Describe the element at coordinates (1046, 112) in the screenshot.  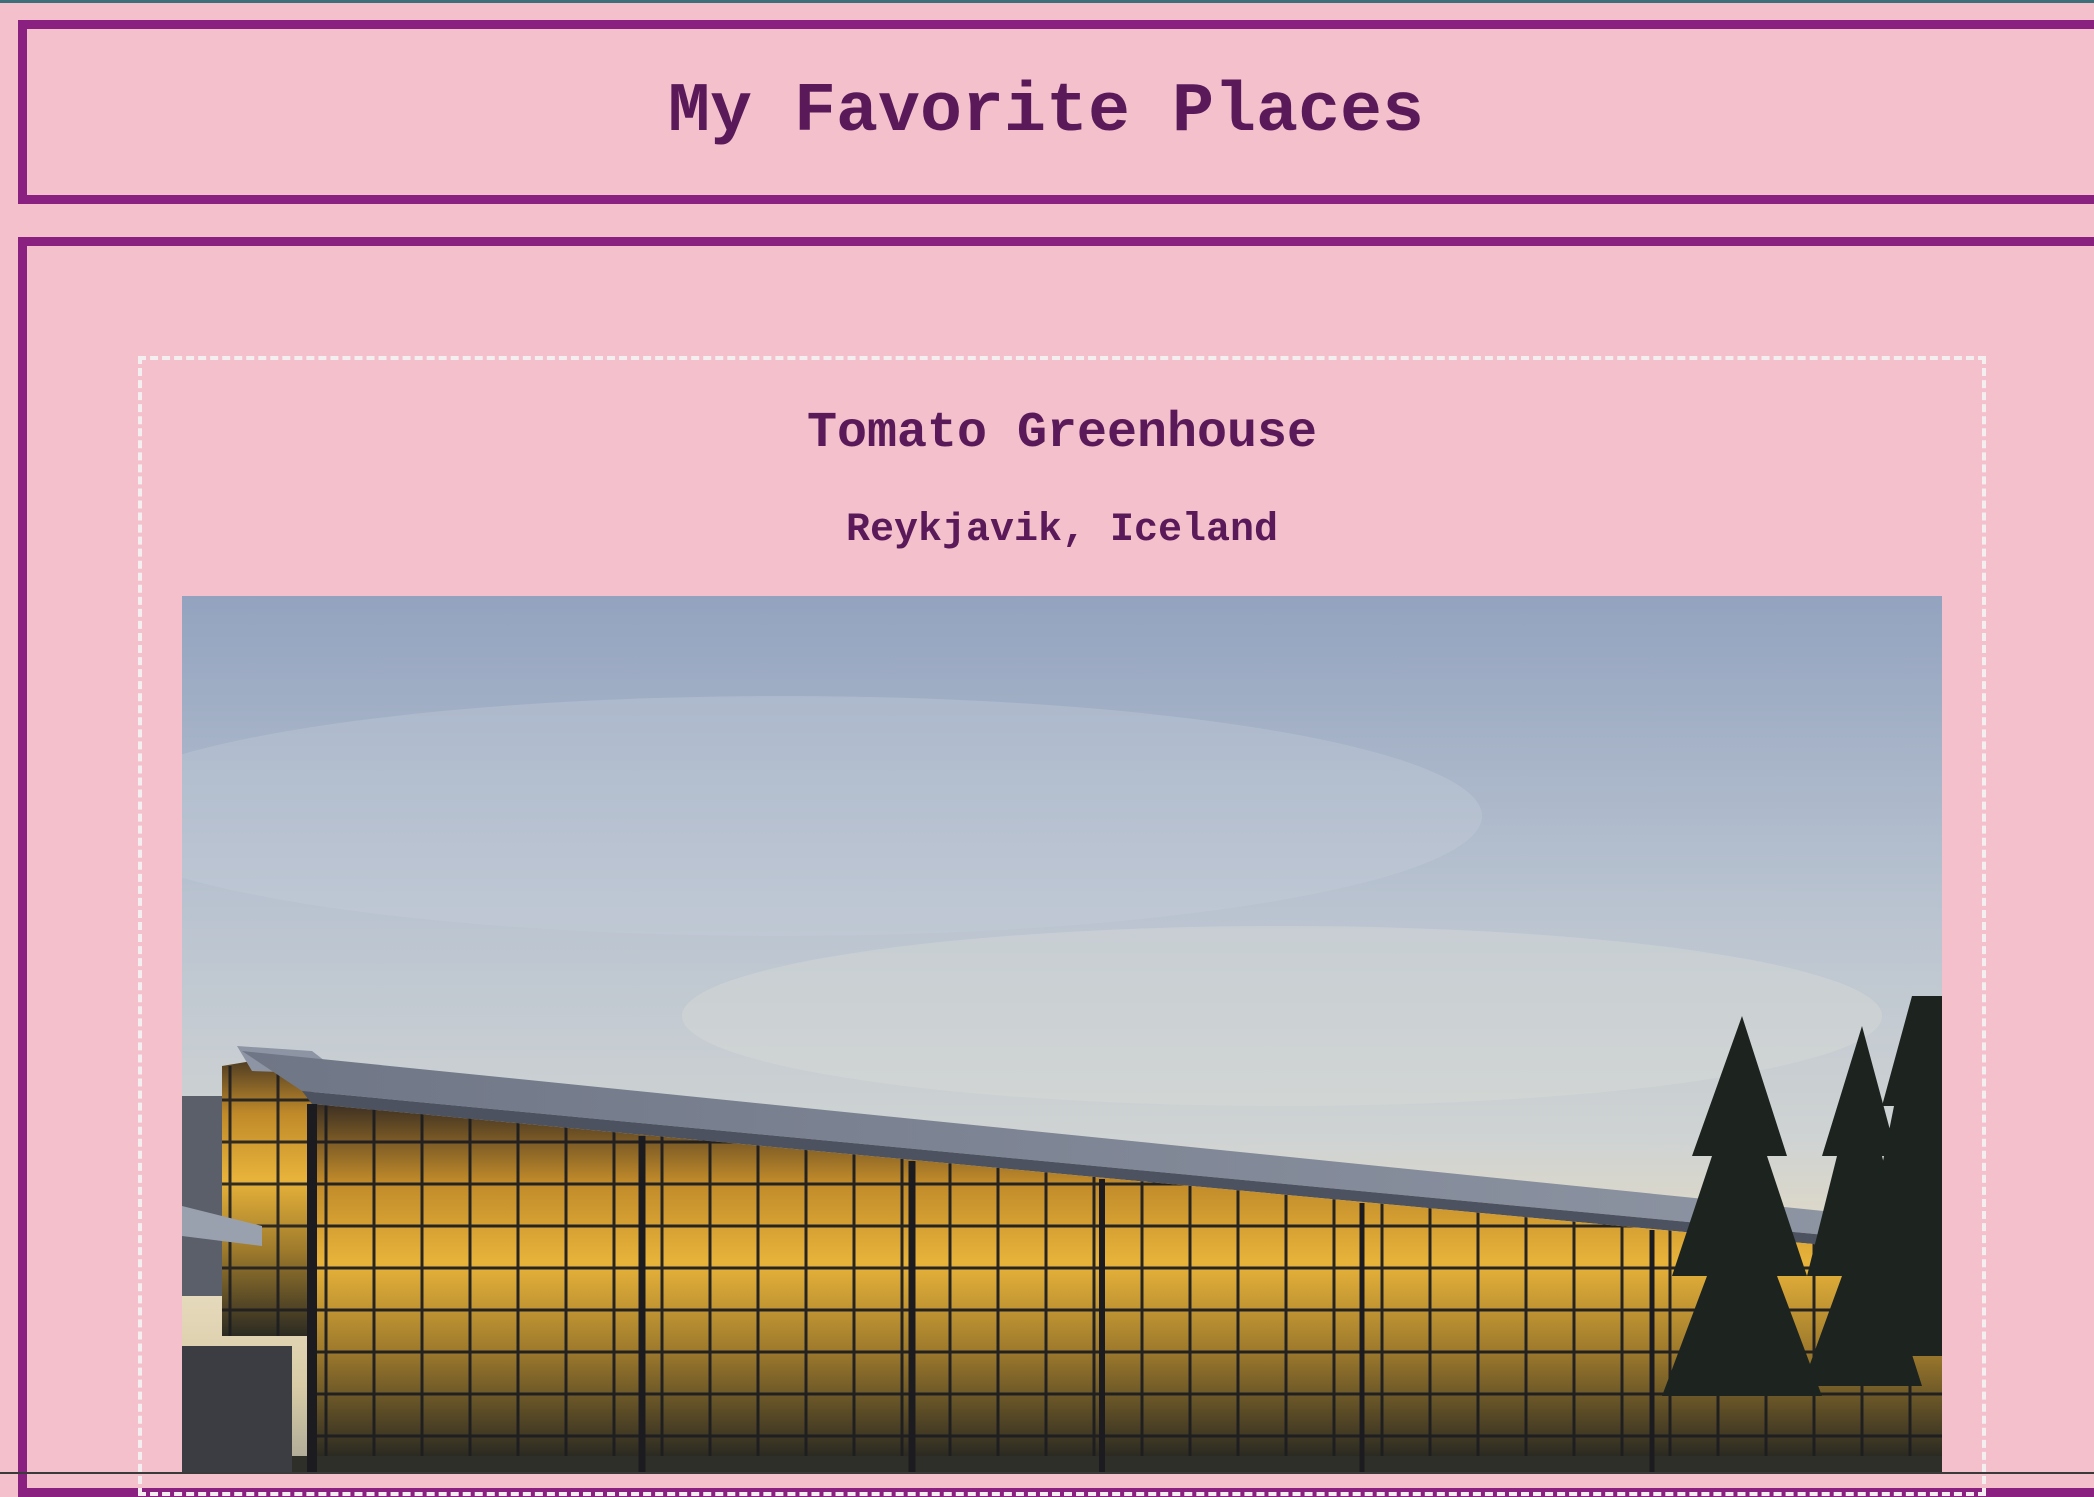
I see `page-title: My Favorite Places` at that location.